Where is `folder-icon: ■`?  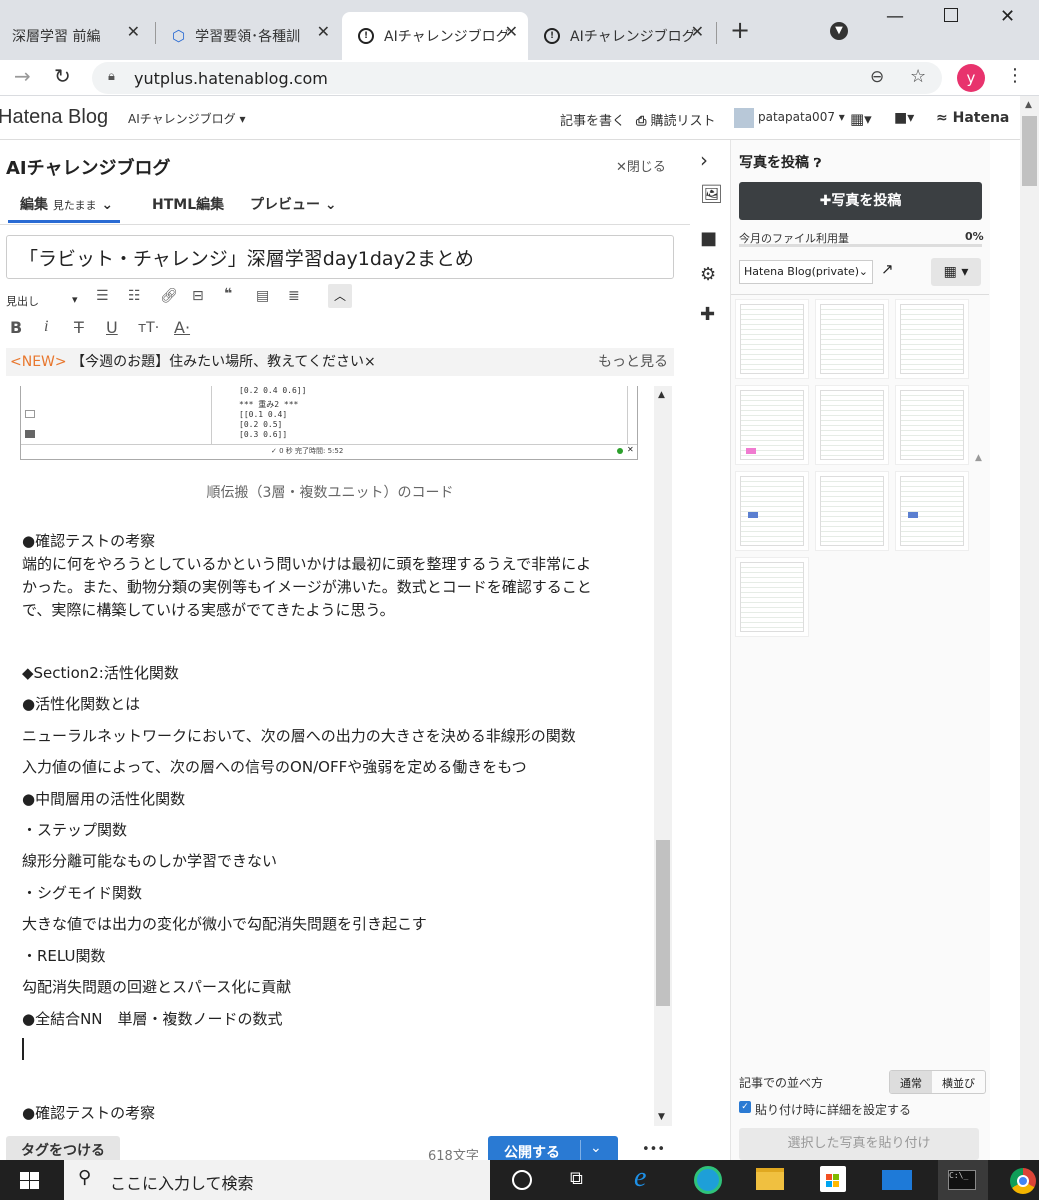 folder-icon: ■ is located at coordinates (708, 238).